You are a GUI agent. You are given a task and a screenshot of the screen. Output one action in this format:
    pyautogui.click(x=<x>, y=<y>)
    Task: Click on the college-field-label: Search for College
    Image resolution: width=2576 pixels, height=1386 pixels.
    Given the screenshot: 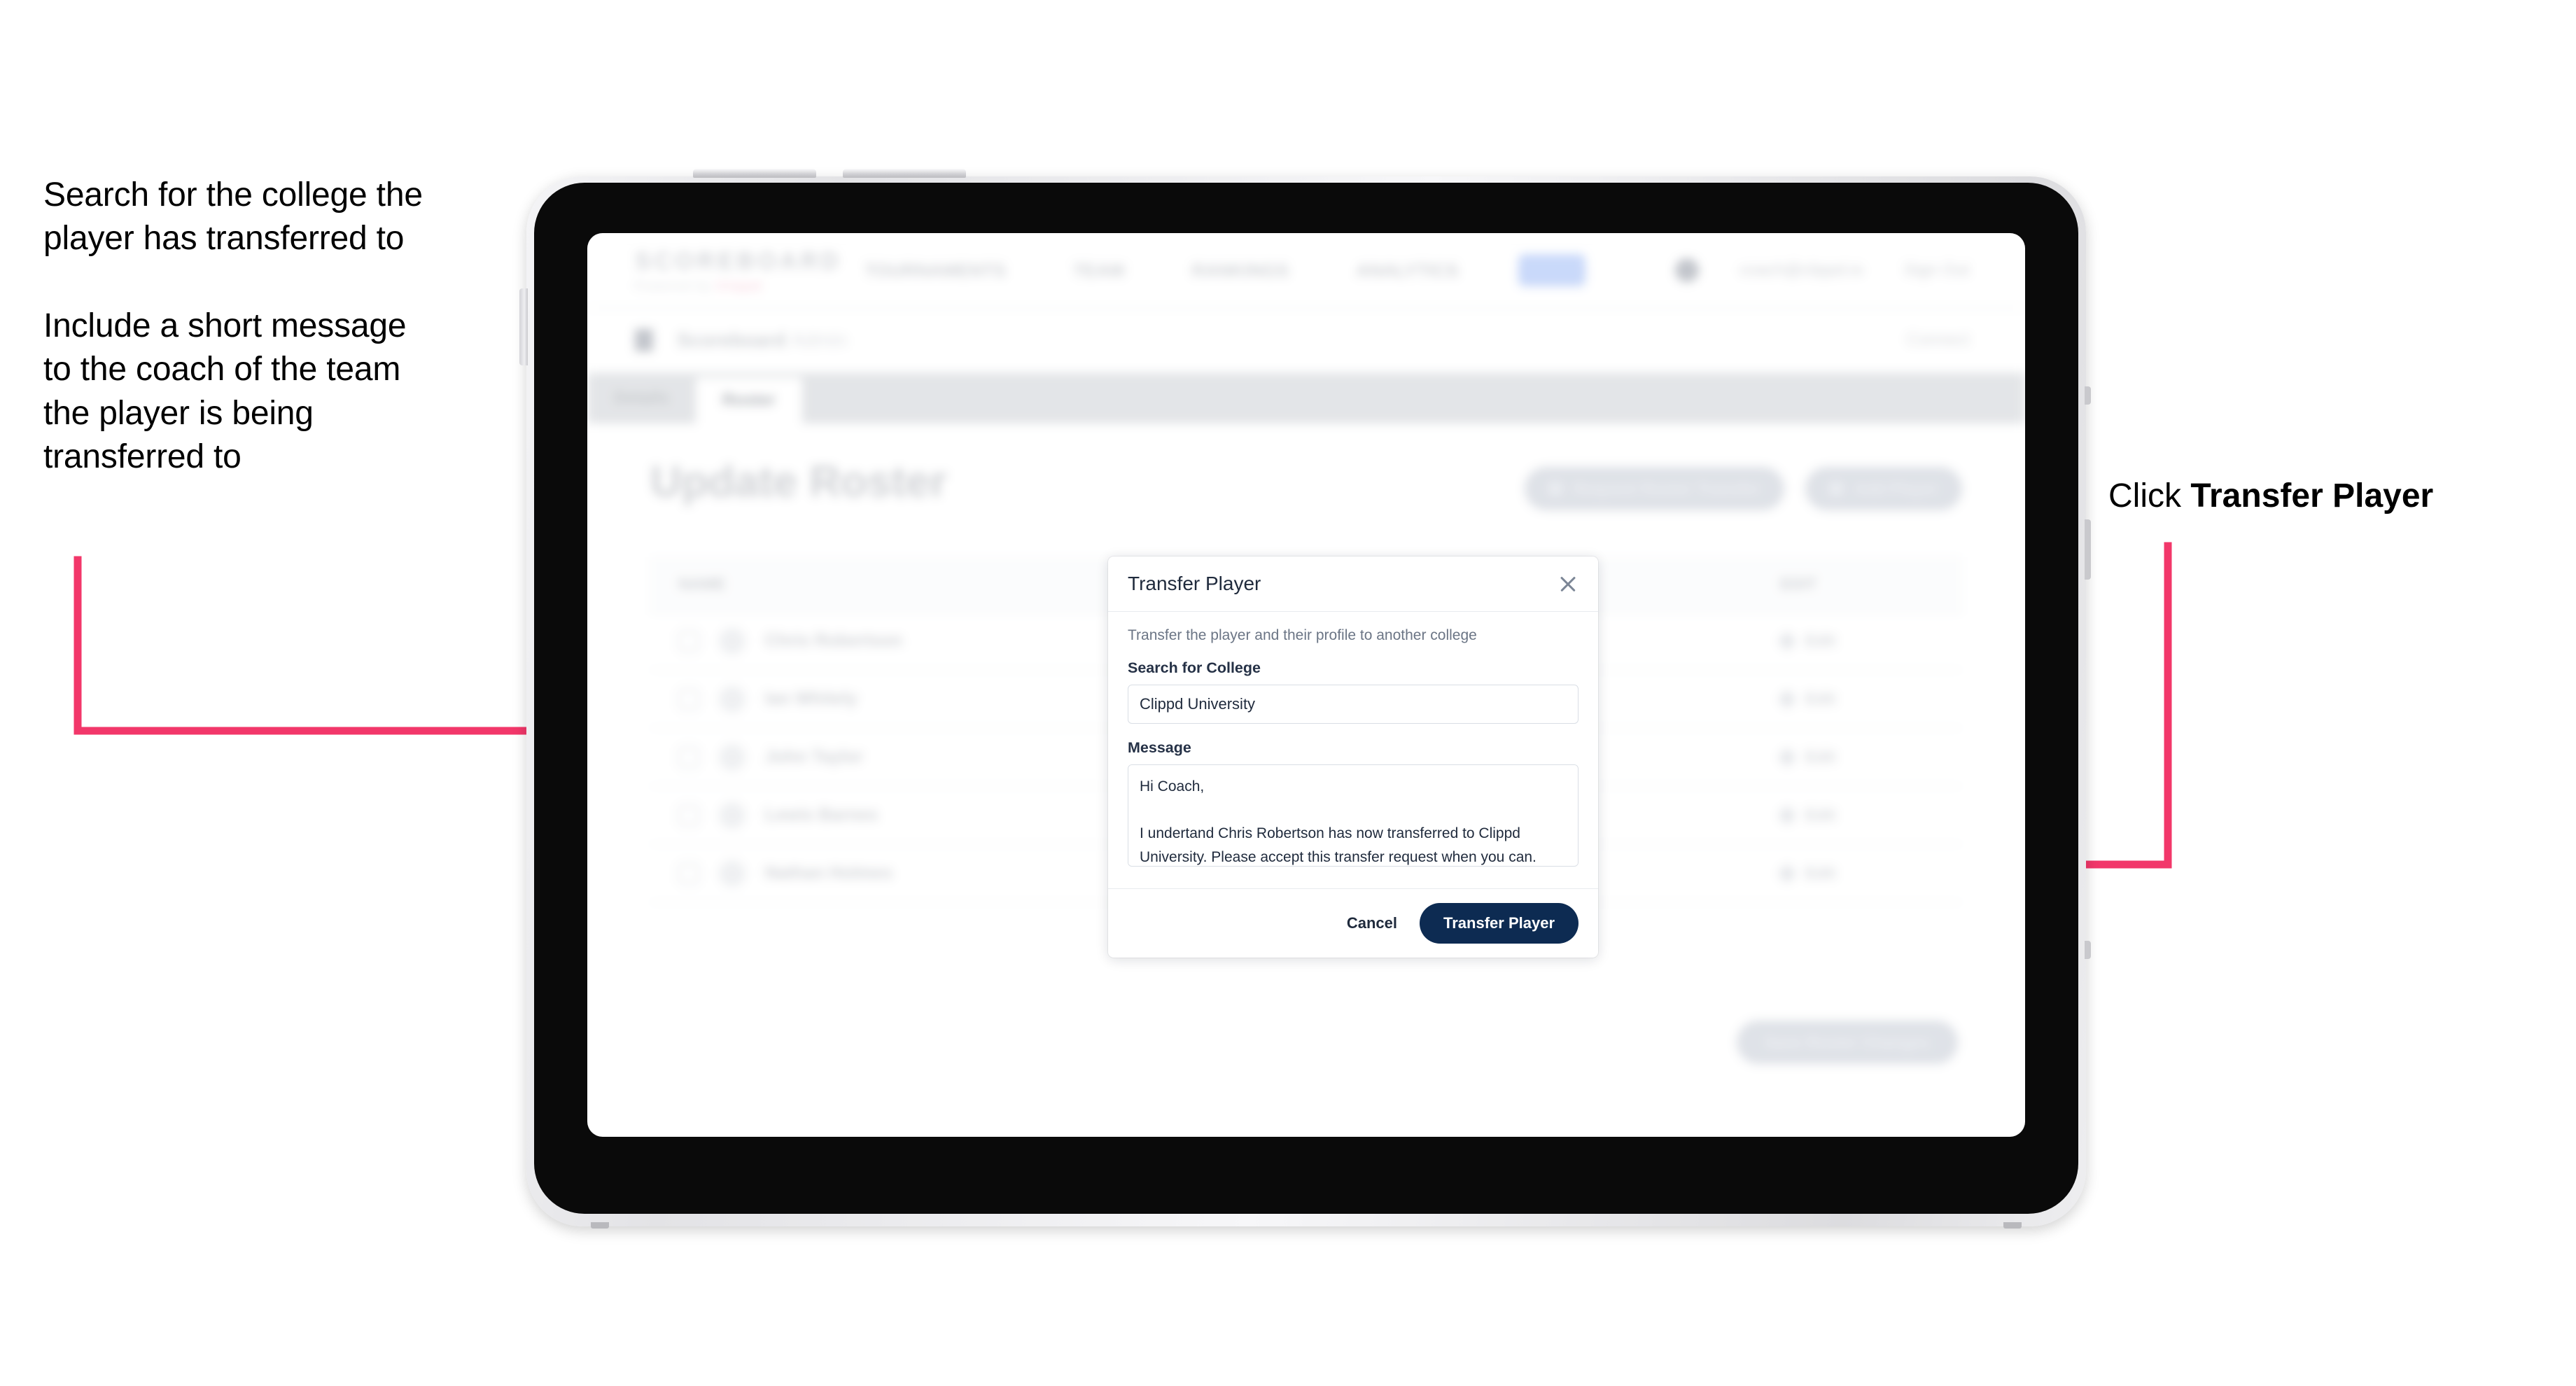 What is the action you would take?
    pyautogui.click(x=1194, y=667)
    